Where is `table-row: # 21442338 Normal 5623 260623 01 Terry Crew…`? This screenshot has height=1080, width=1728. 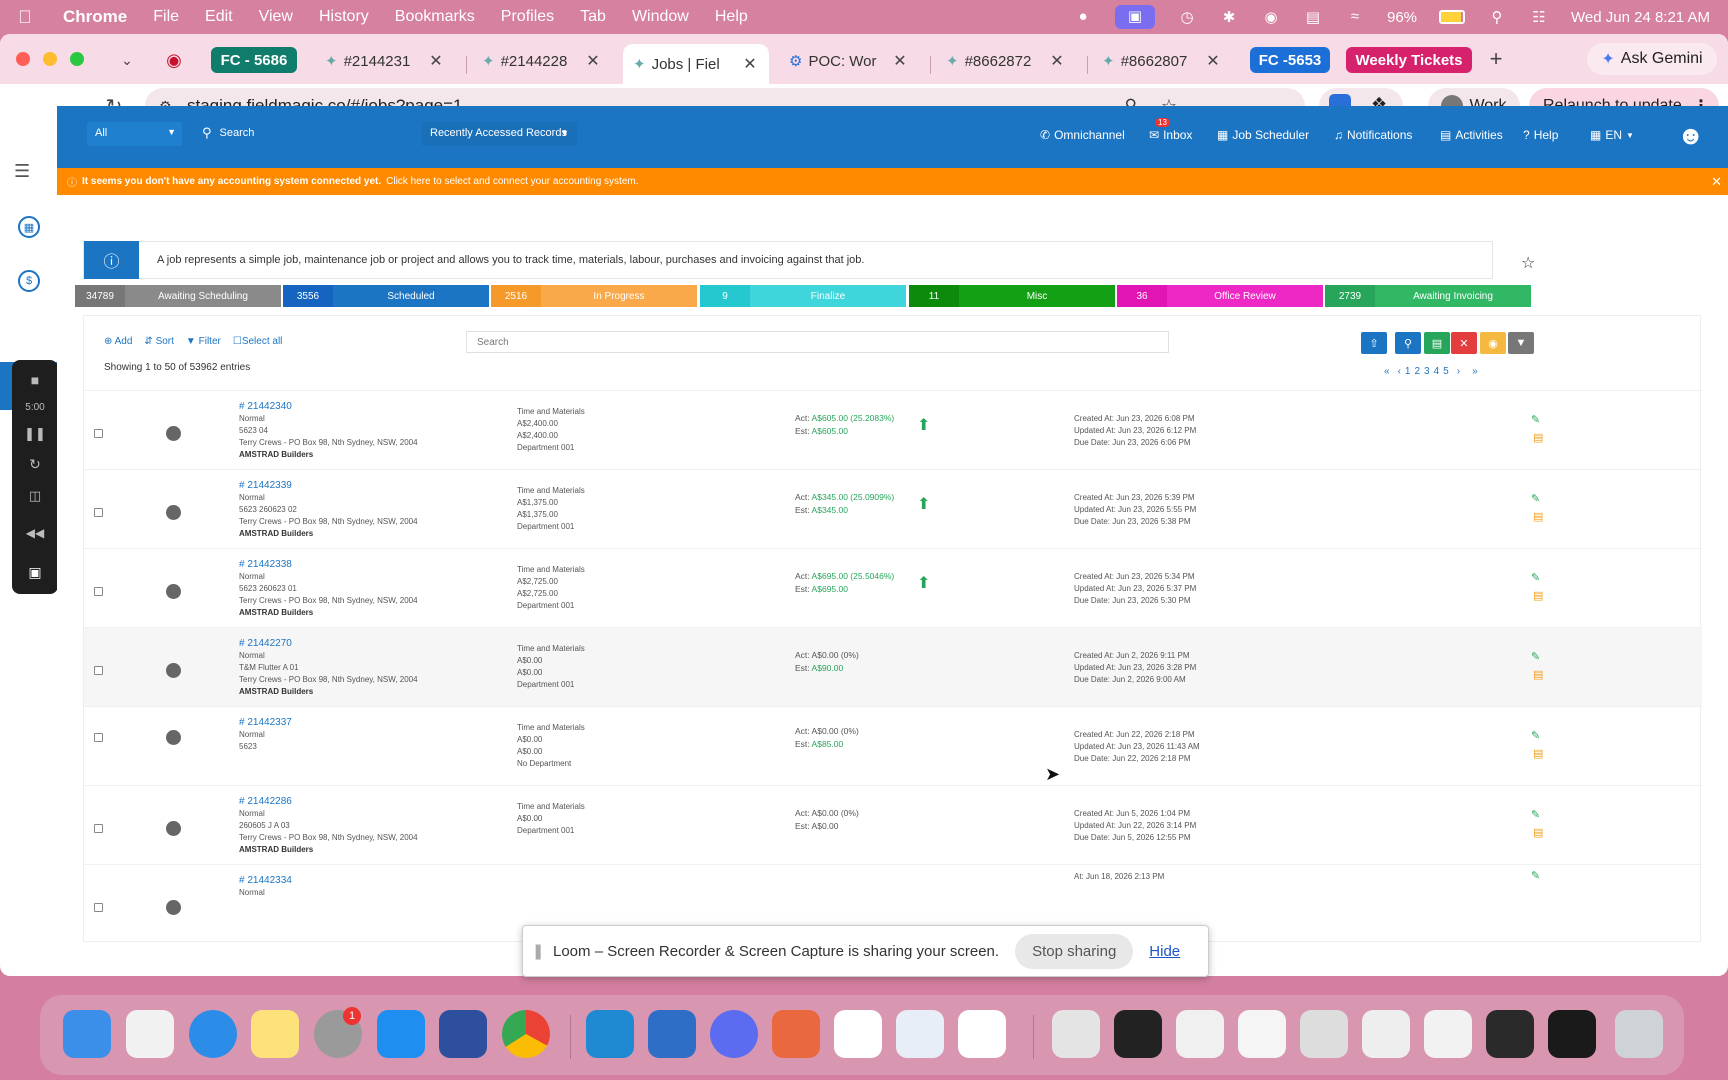 table-row: # 21442338 Normal 5623 260623 01 Terry Crew… is located at coordinates (893, 587).